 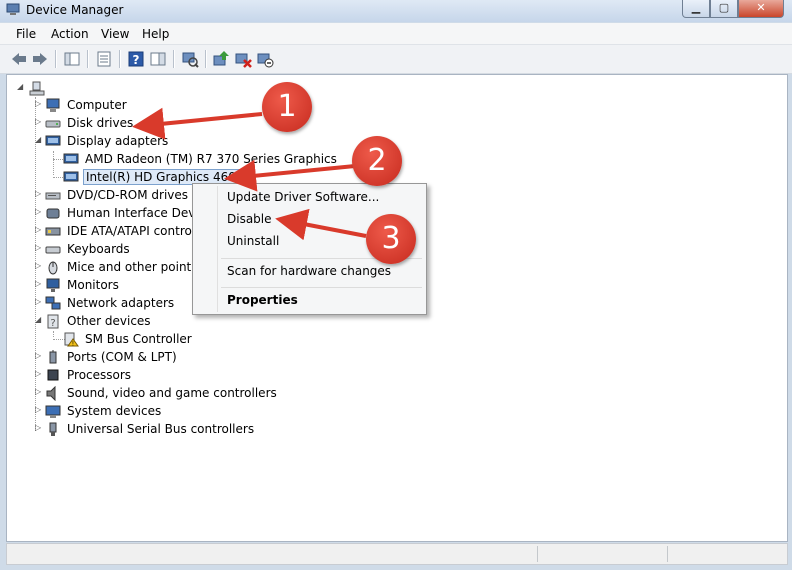 What do you see at coordinates (161, 429) in the screenshot?
I see `tree-item-label: Universal Serial Bus controllers` at bounding box center [161, 429].